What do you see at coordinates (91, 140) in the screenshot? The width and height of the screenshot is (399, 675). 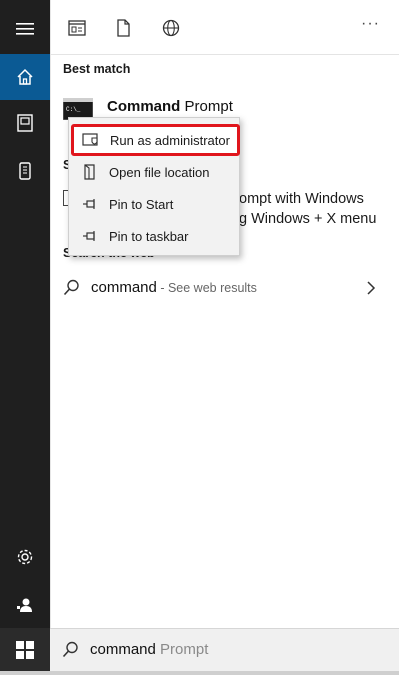 I see `shield-icon` at bounding box center [91, 140].